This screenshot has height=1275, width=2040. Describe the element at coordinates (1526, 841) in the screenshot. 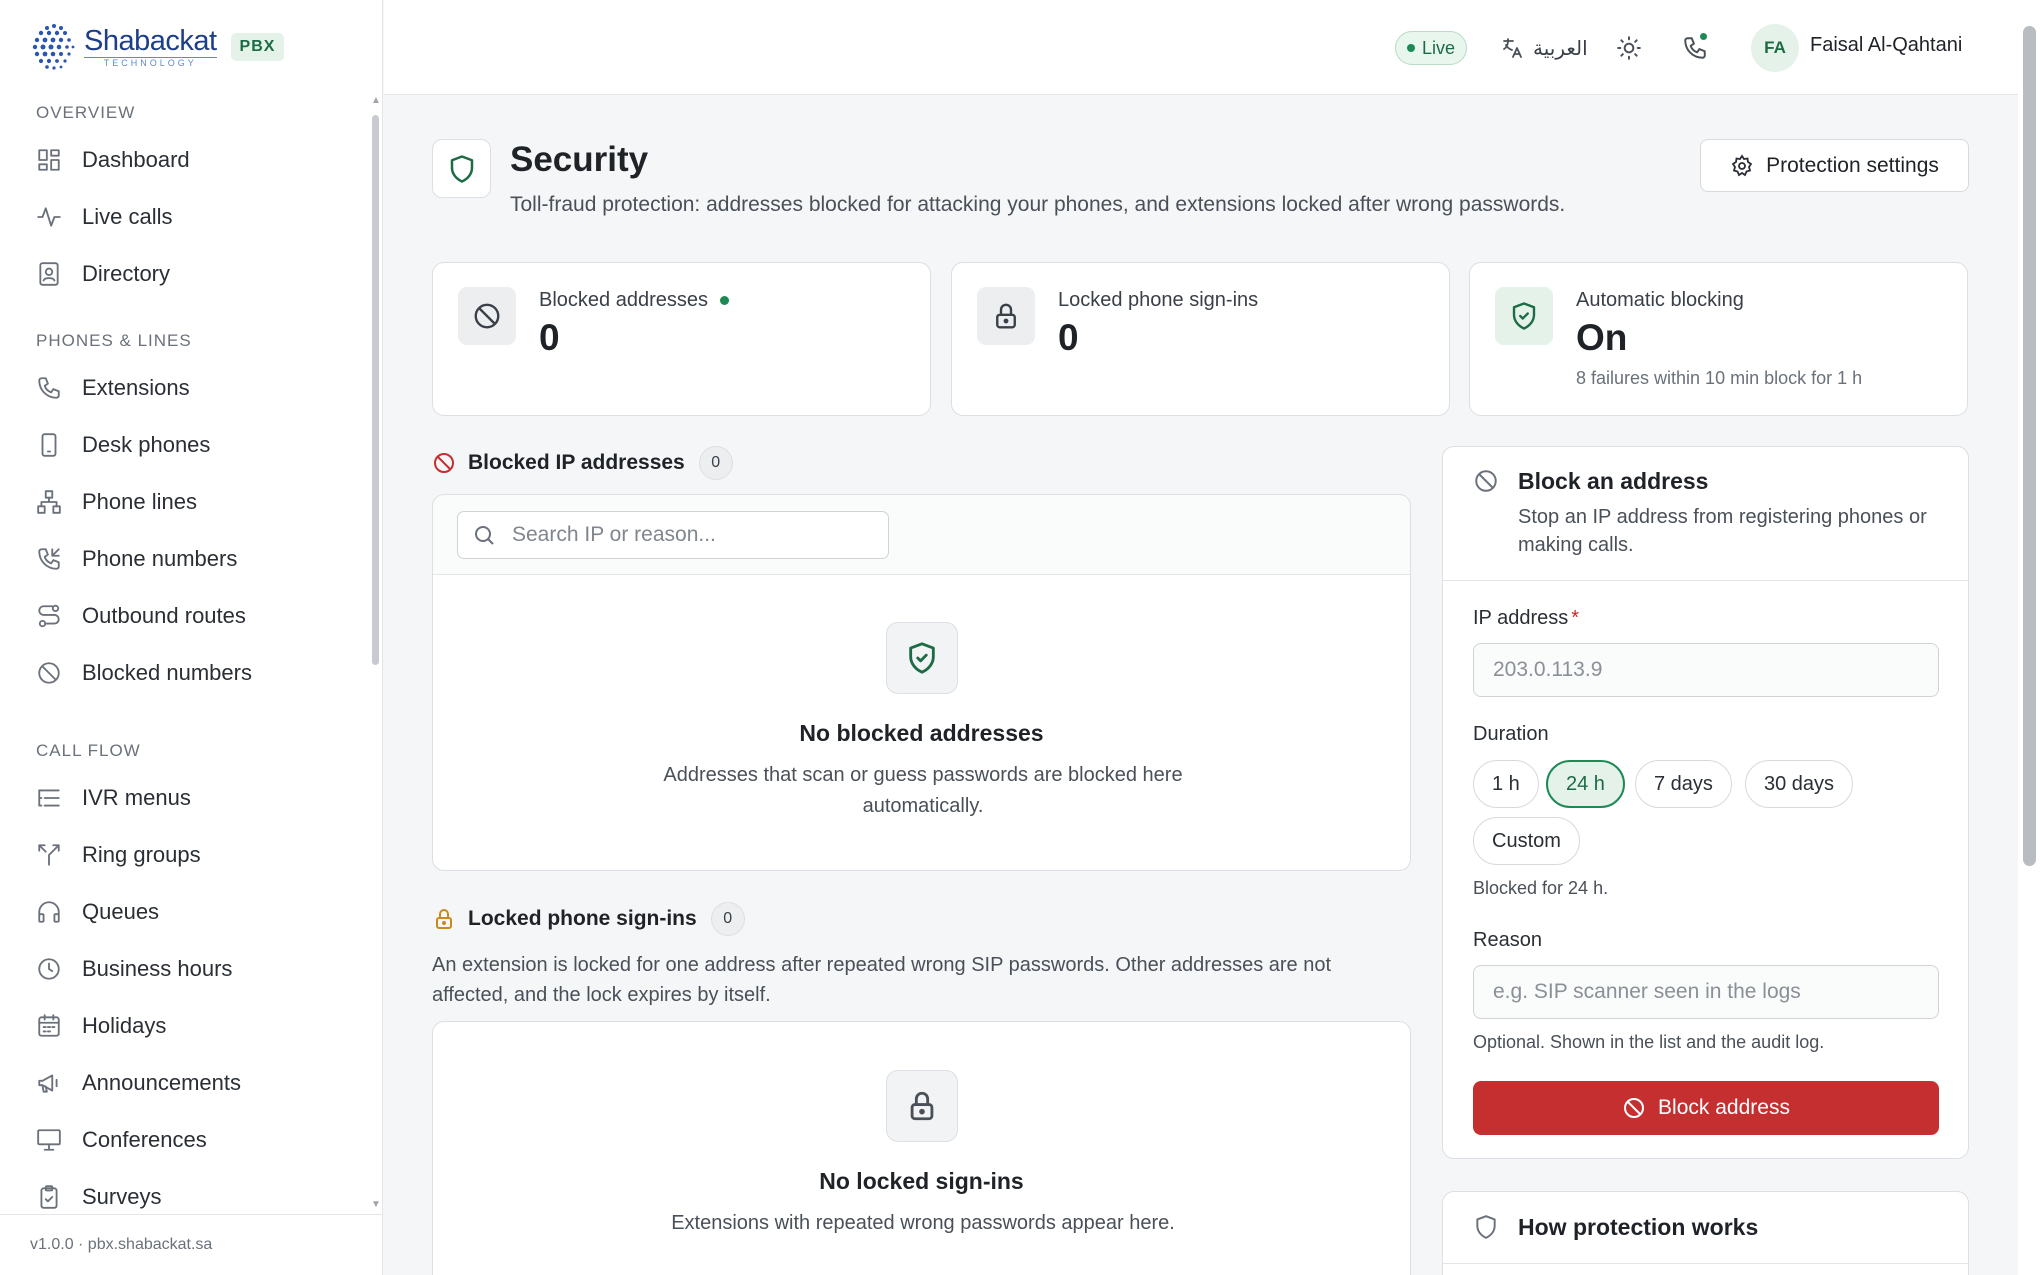

I see `duration-option-custom: Custom` at that location.